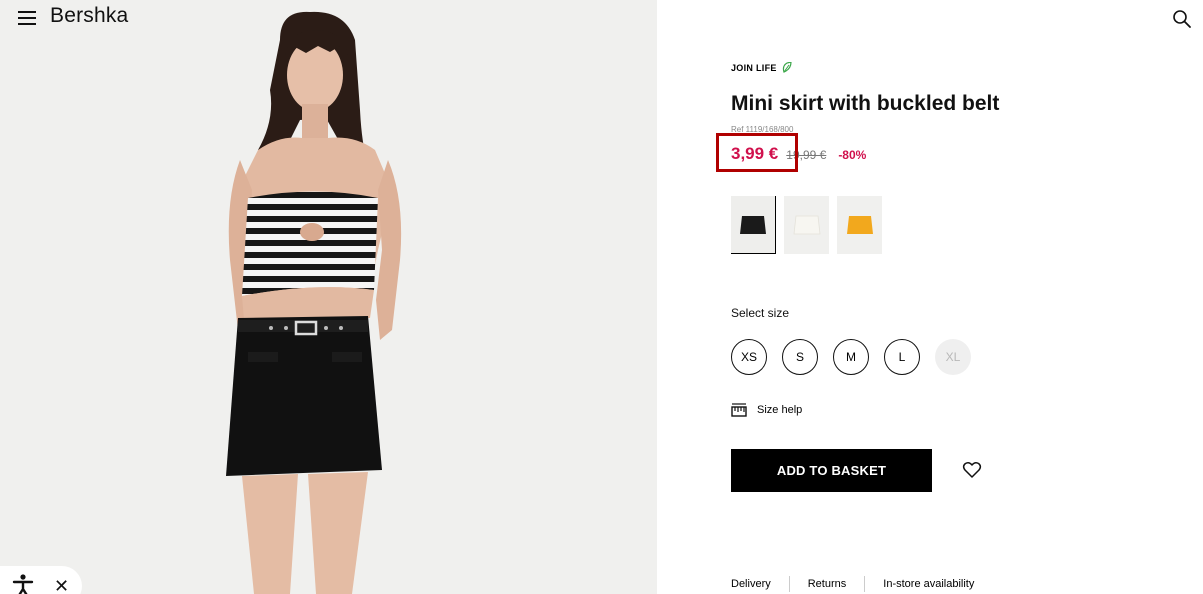 This screenshot has height=594, width=1203. Describe the element at coordinates (749, 357) in the screenshot. I see `size-option-xs: XS` at that location.